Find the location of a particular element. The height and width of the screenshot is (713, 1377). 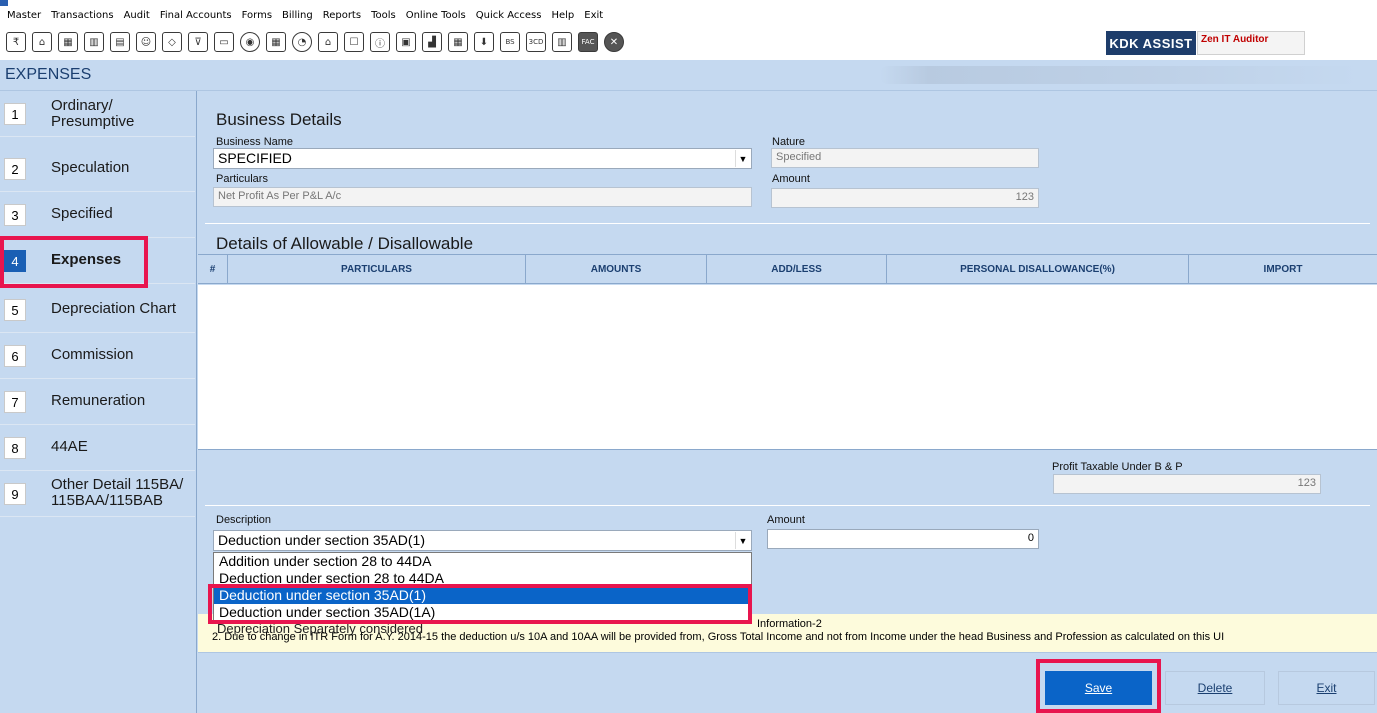

home-icon: ⌂ is located at coordinates (42, 42).